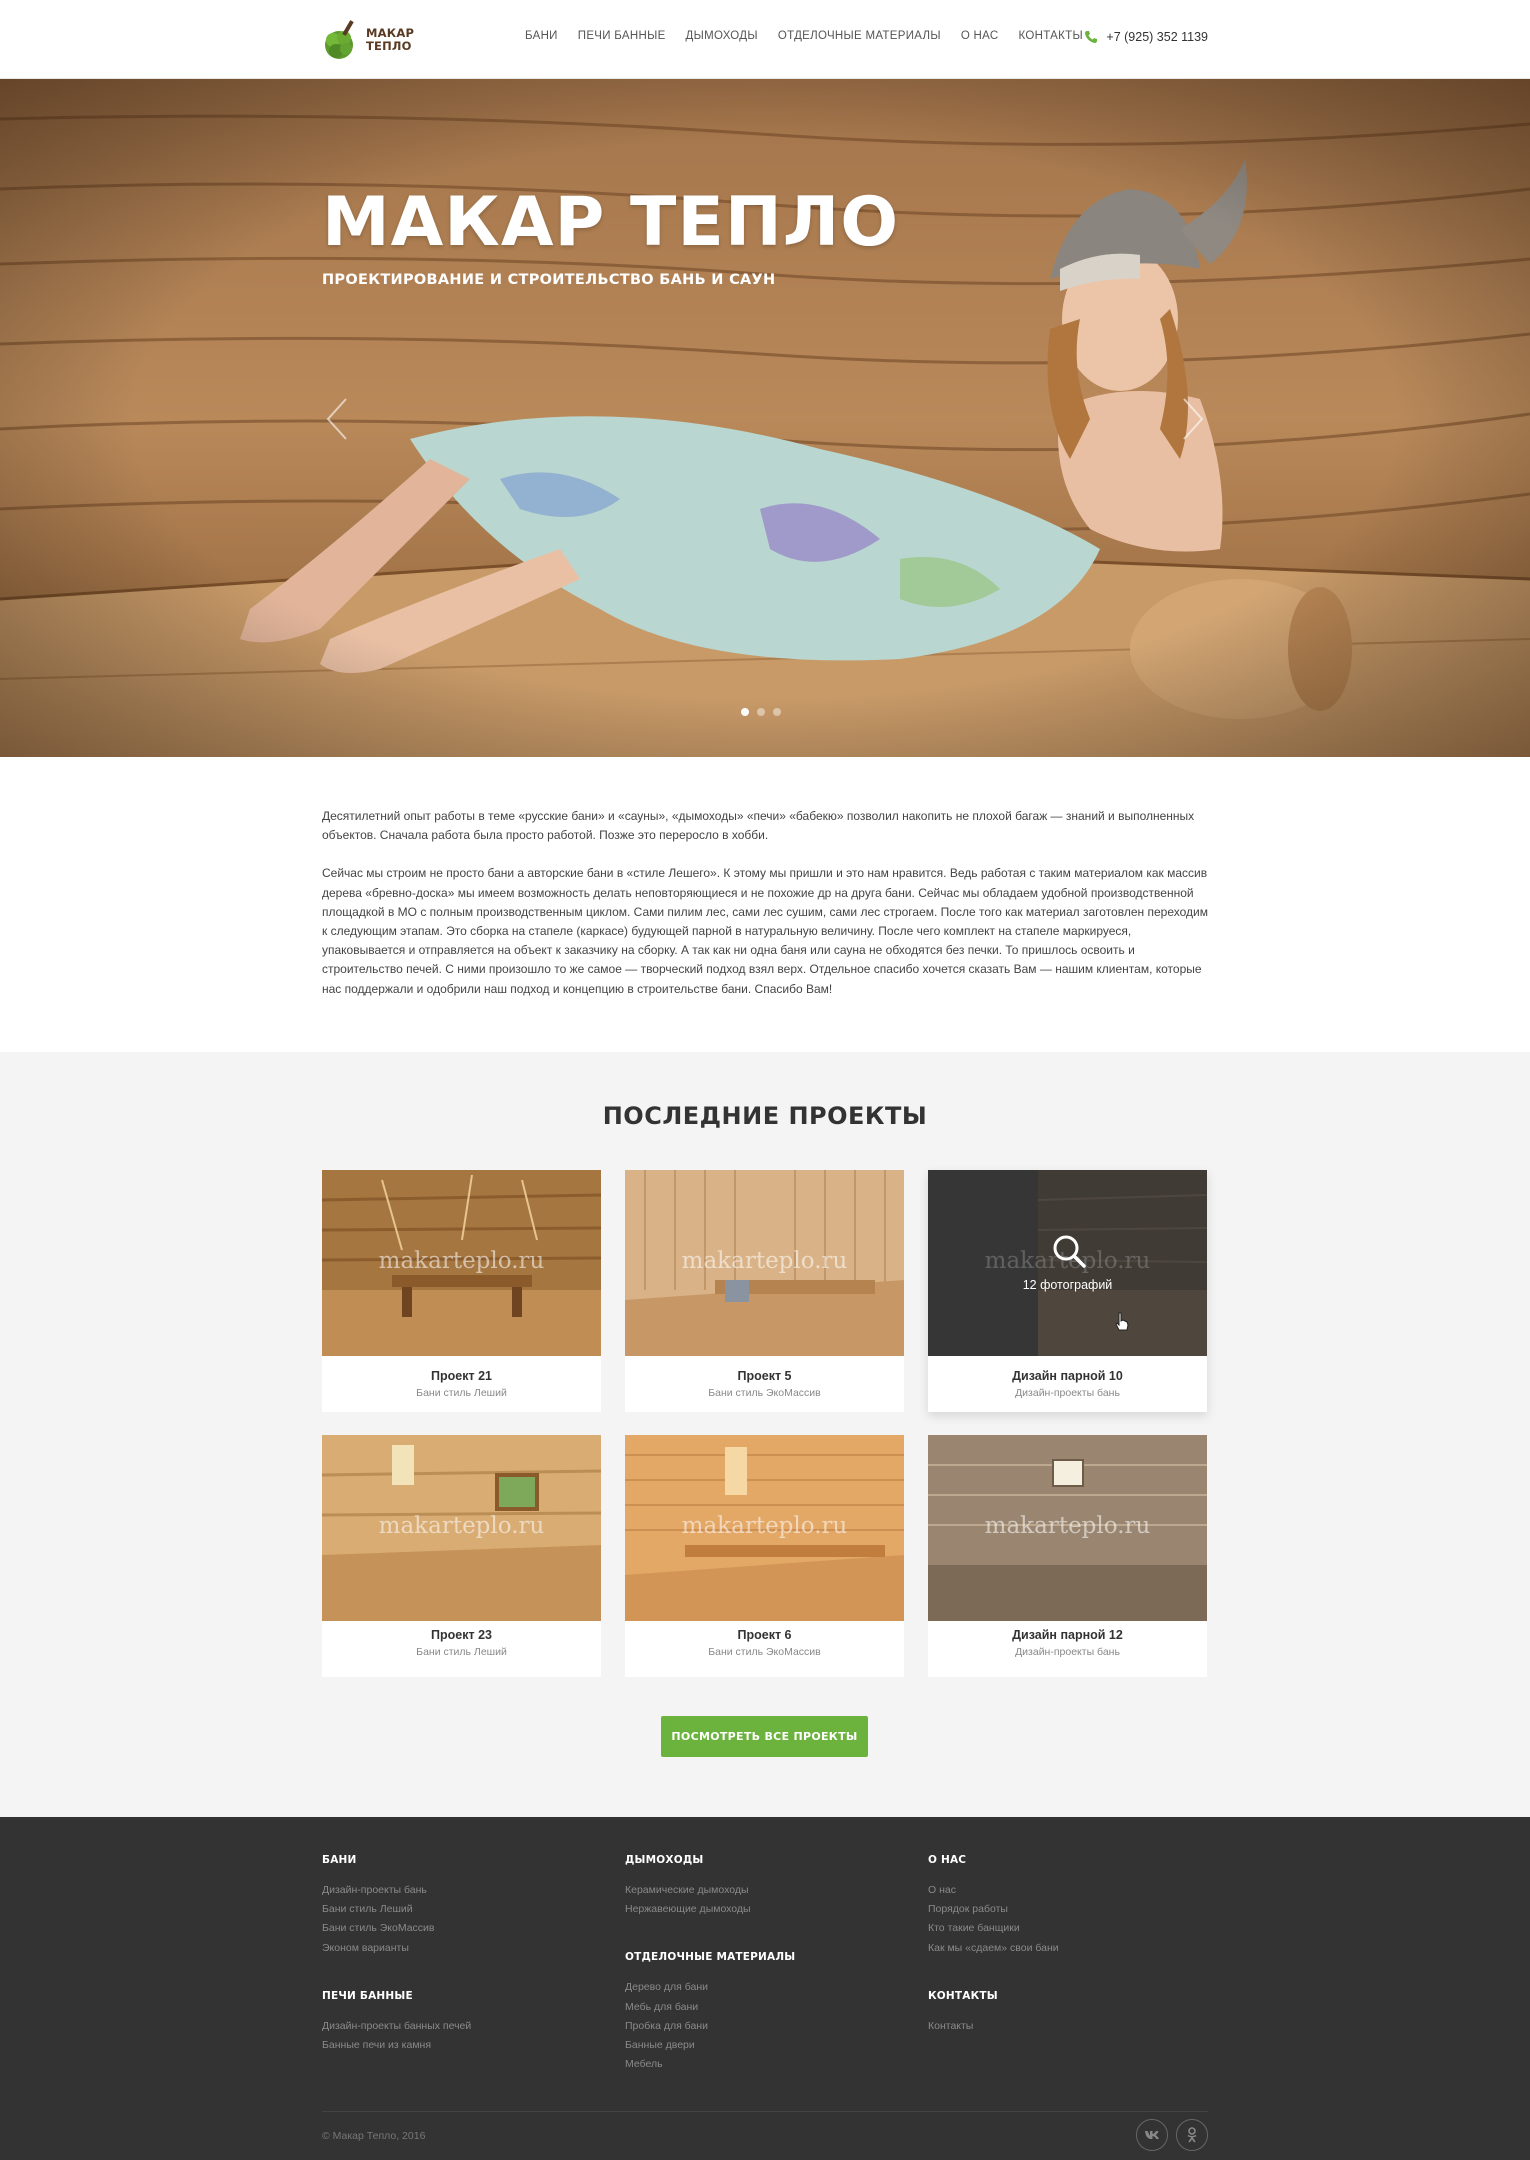 Image resolution: width=1530 pixels, height=2160 pixels. What do you see at coordinates (338, 419) in the screenshot?
I see `slider-prev-arrow-icon` at bounding box center [338, 419].